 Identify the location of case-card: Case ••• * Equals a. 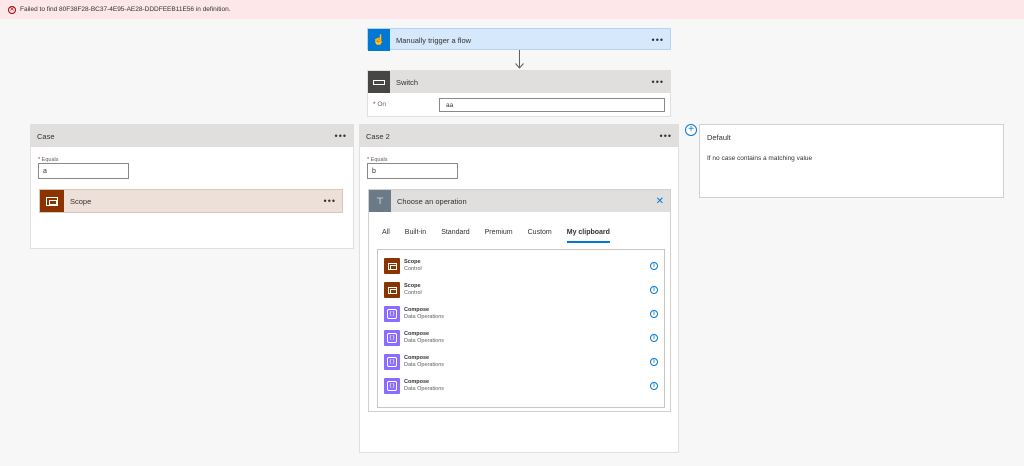
(192, 186).